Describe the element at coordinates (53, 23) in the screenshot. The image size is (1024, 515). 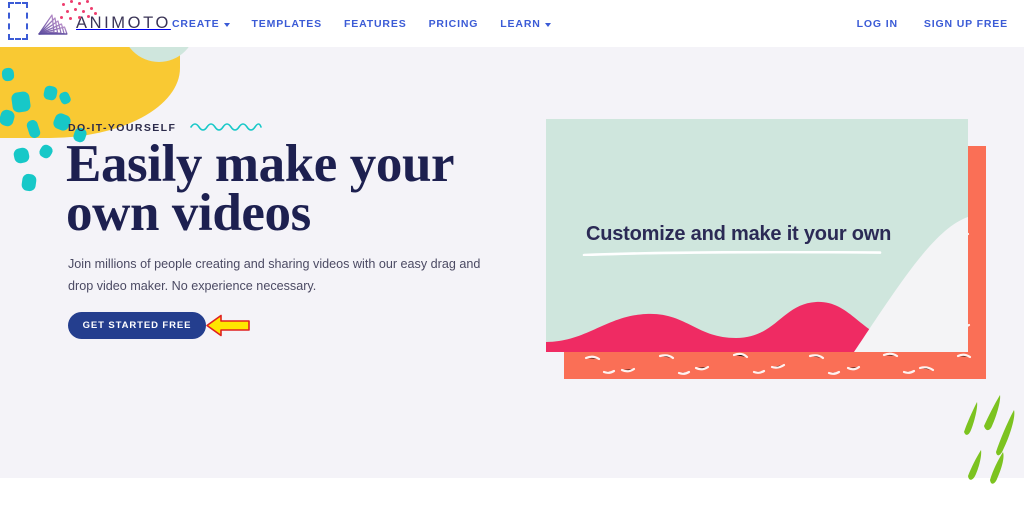
I see `animoto-fan-logo-icon` at that location.